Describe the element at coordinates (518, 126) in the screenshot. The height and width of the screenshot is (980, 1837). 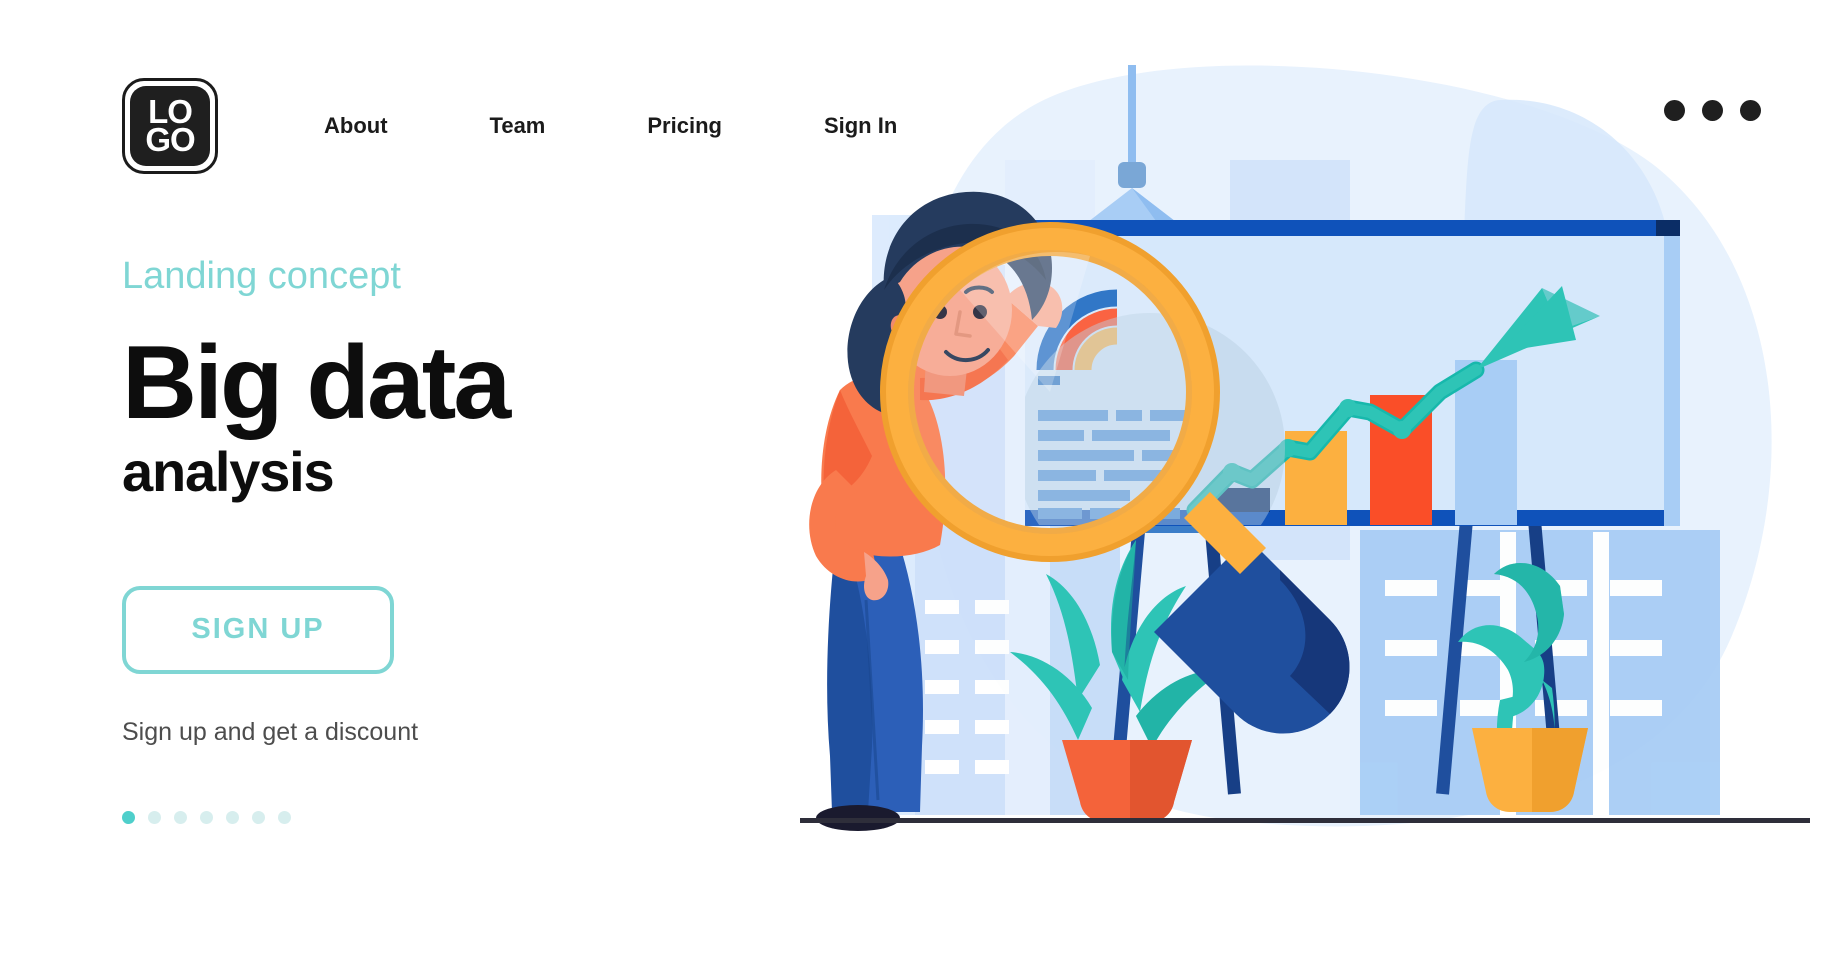
I see `nav-item-team: Team` at that location.